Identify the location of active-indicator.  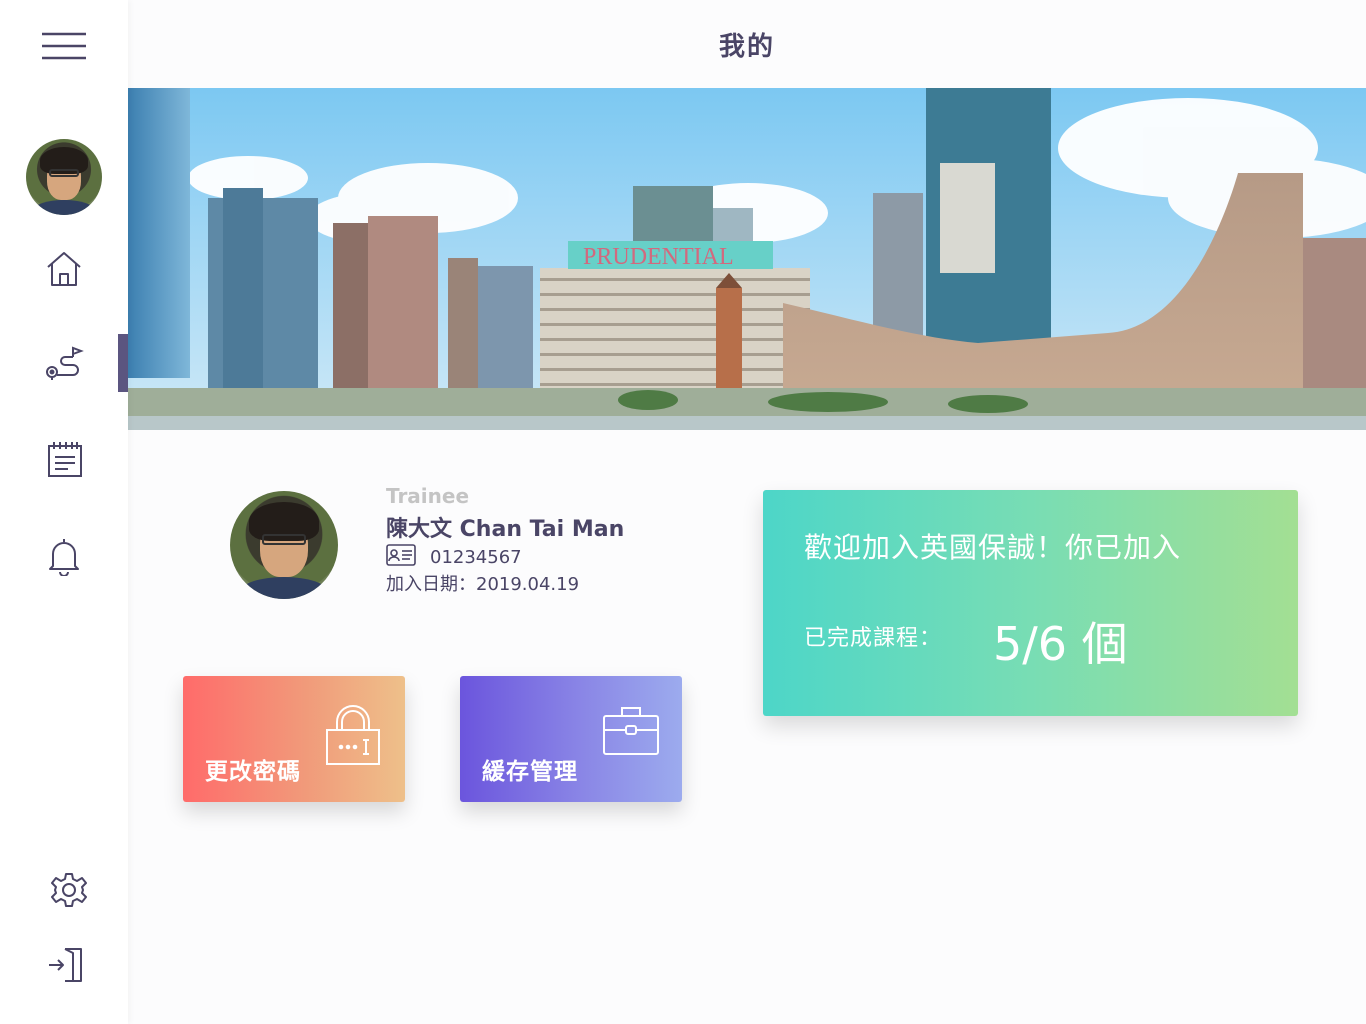
(123, 363).